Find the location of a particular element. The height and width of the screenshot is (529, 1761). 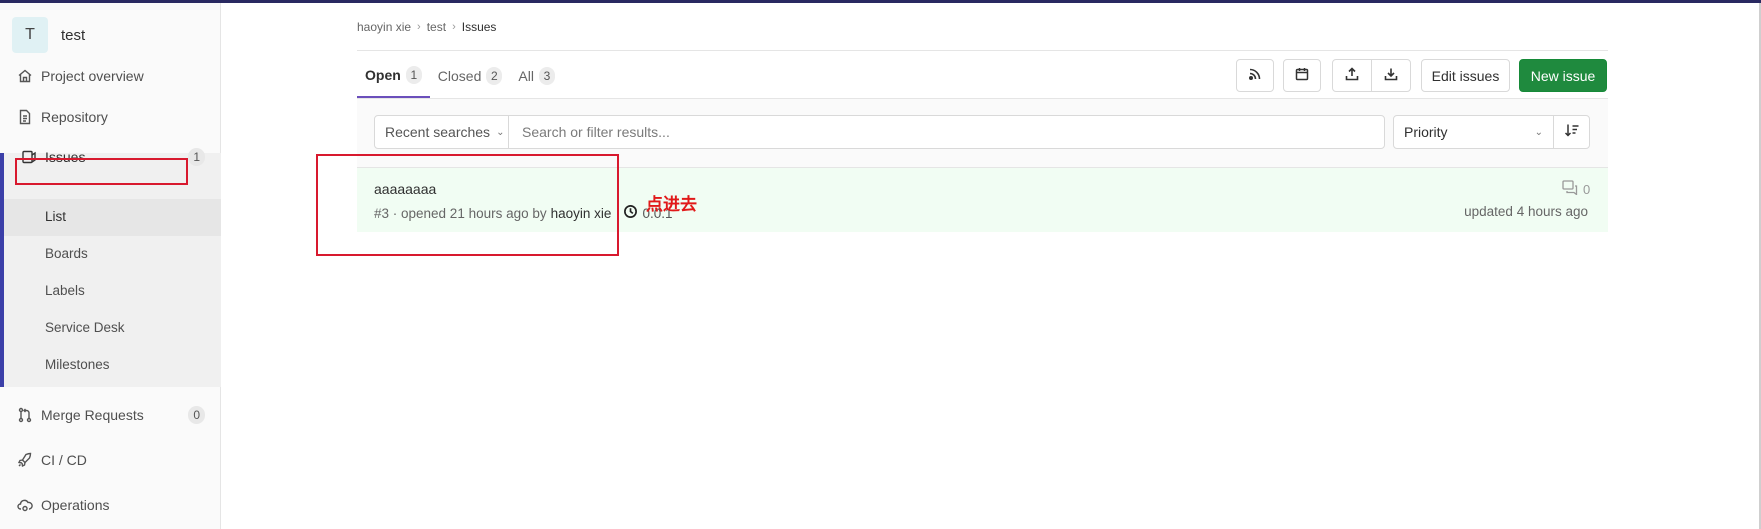

calendar-feed-button is located at coordinates (1302, 75).